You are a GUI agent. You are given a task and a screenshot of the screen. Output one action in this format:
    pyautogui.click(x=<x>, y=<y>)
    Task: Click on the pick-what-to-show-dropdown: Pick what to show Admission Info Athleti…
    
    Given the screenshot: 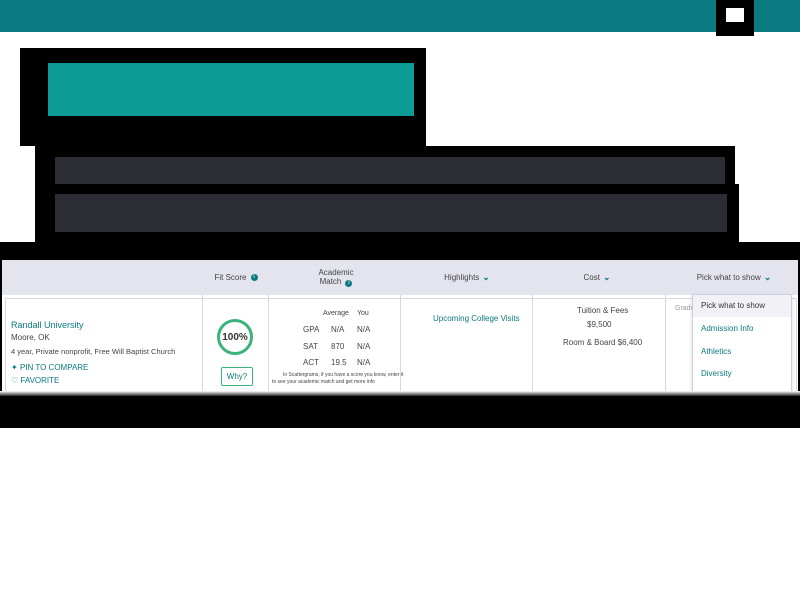 What is the action you would take?
    pyautogui.click(x=742, y=345)
    